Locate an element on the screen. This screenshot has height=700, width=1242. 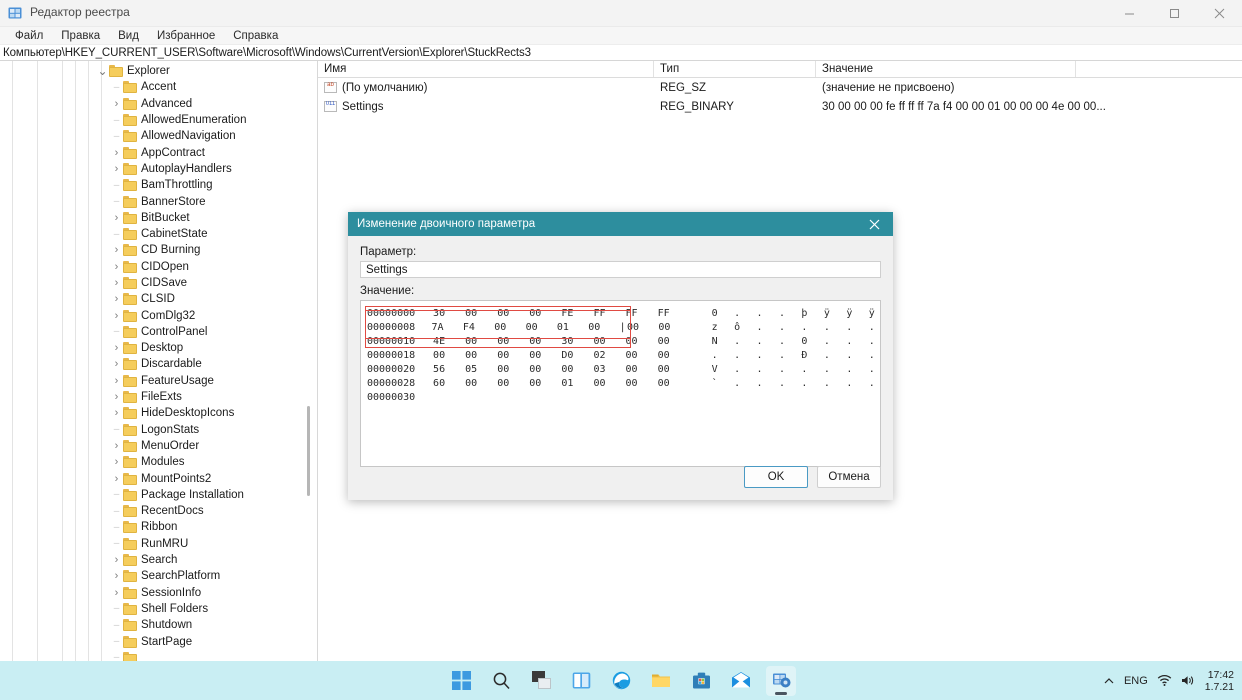
tree-item: › Advanced is located at coordinates (158, 104).